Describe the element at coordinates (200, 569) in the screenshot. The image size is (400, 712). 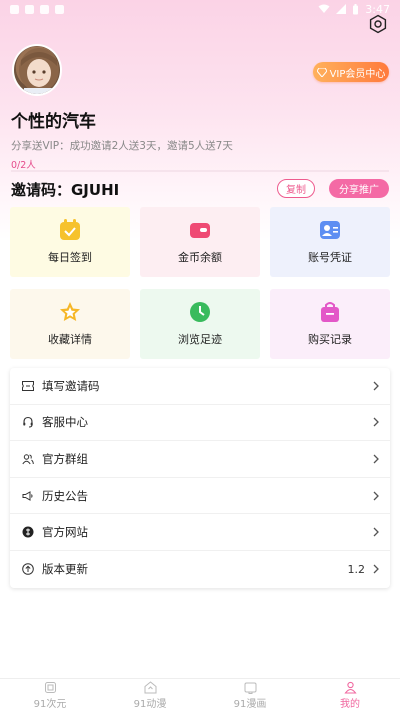
I see `menu-item-version-update: 版本更新 1.2` at that location.